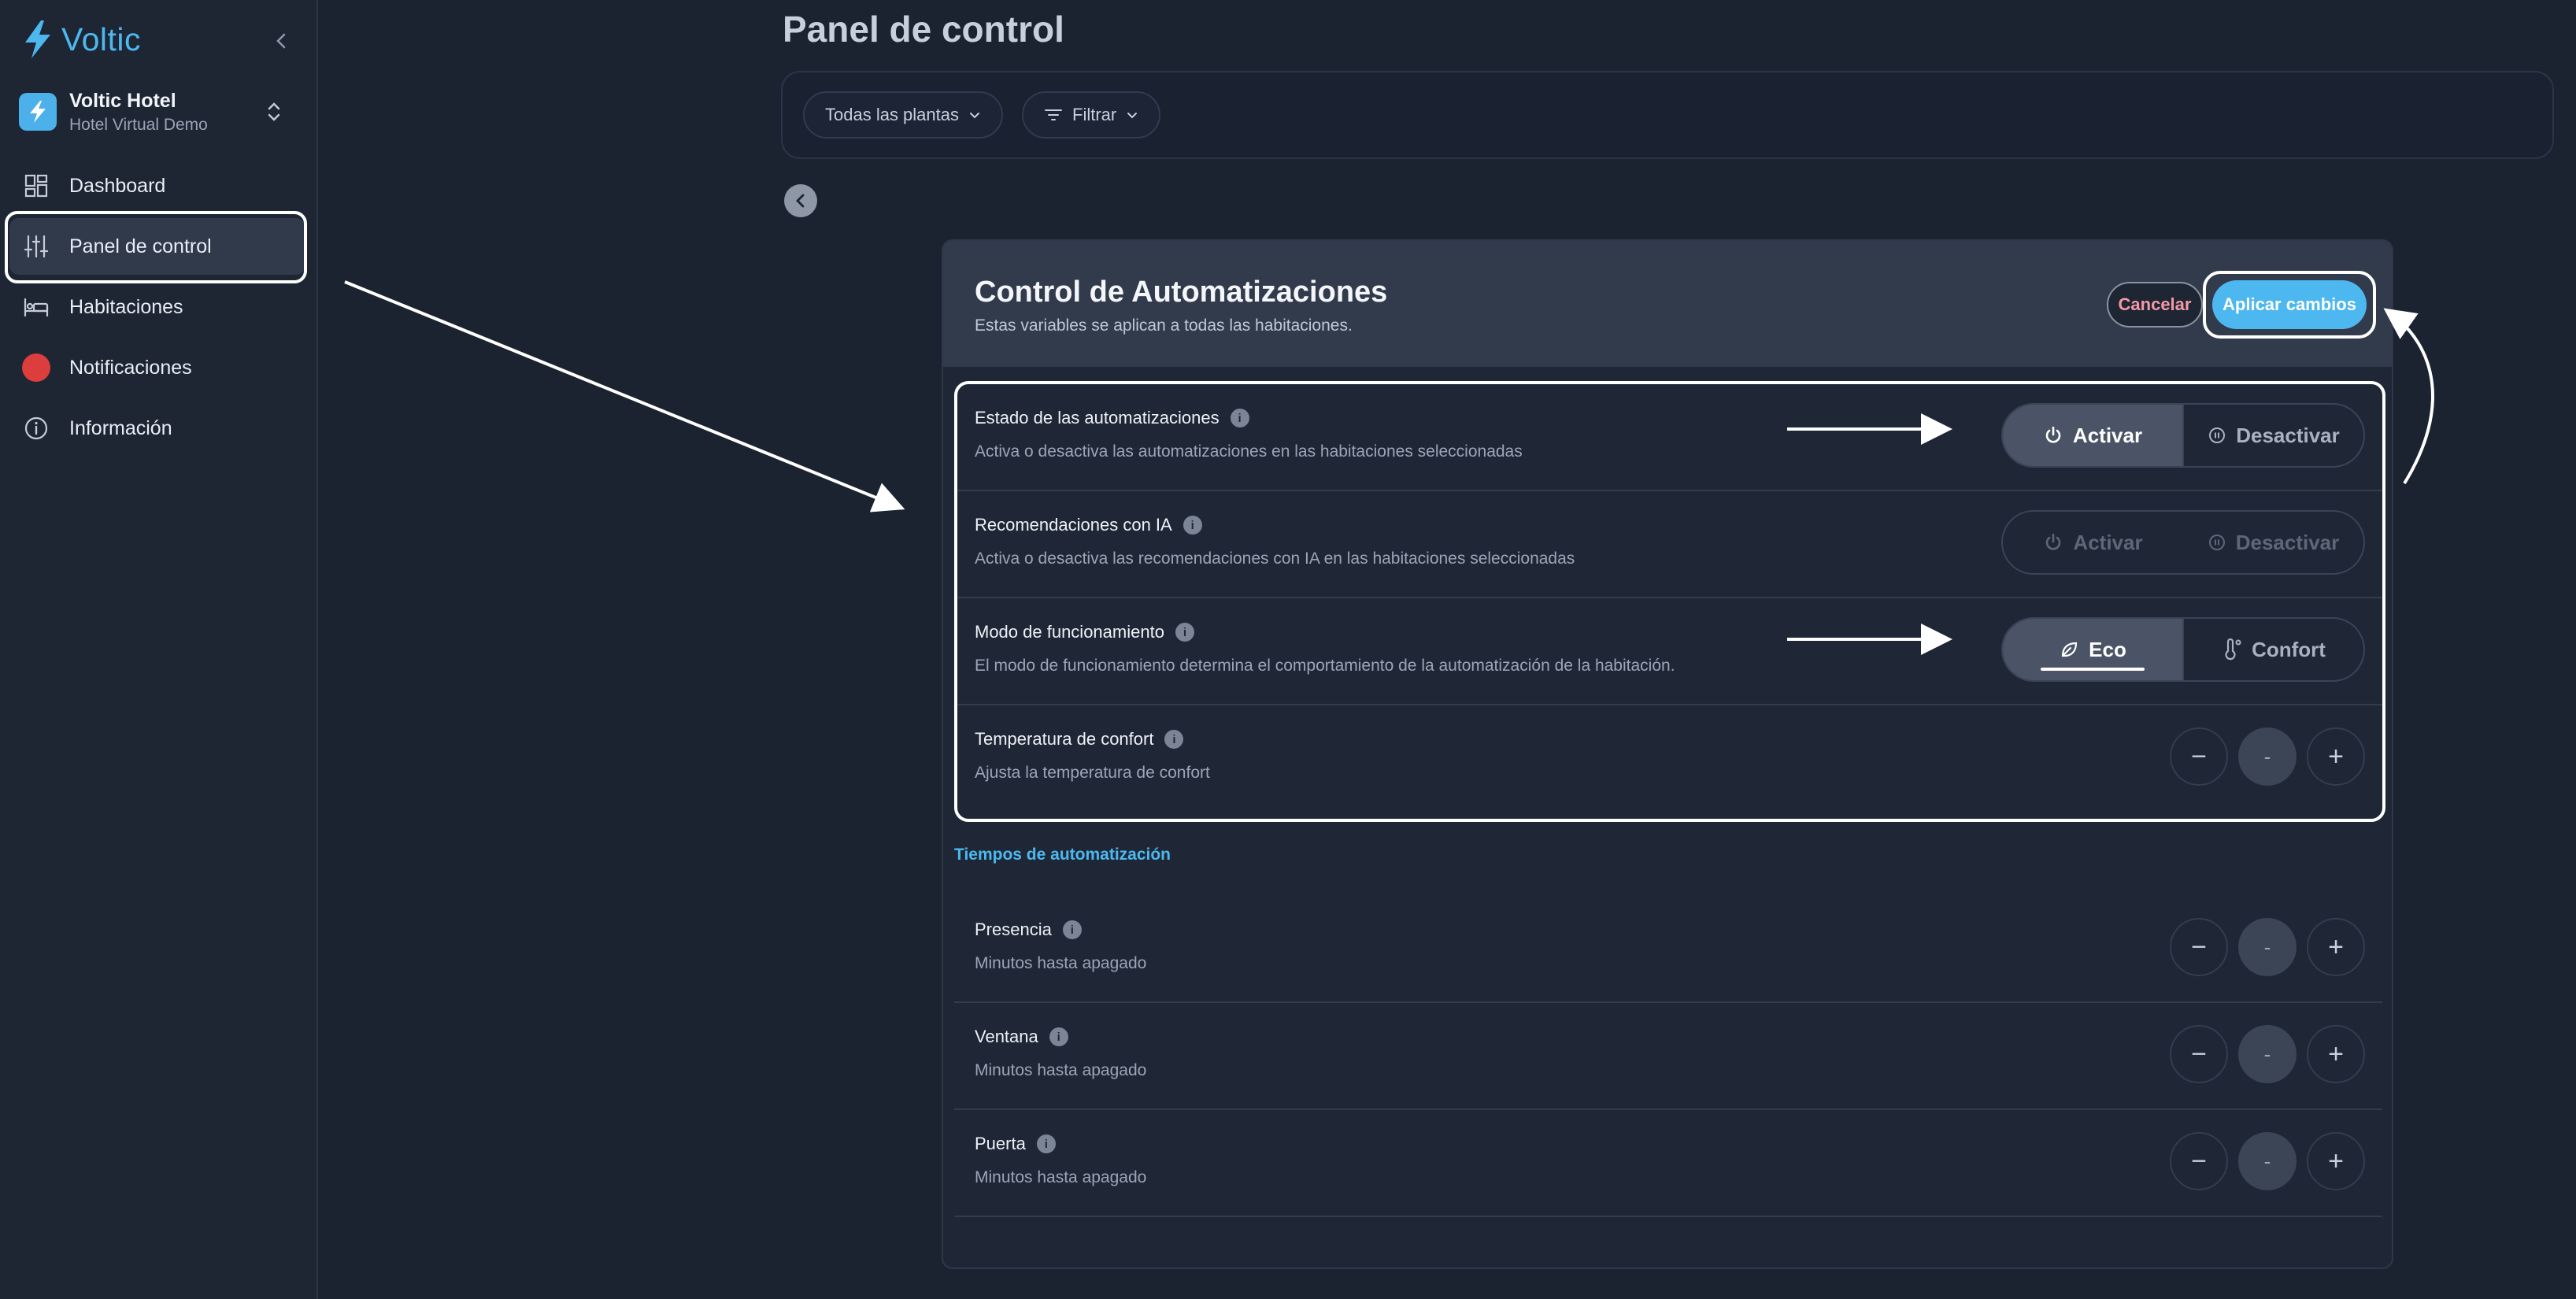 The height and width of the screenshot is (1299, 2576). What do you see at coordinates (1062, 855) in the screenshot?
I see `section-title-timings: Tiempos de automatización` at bounding box center [1062, 855].